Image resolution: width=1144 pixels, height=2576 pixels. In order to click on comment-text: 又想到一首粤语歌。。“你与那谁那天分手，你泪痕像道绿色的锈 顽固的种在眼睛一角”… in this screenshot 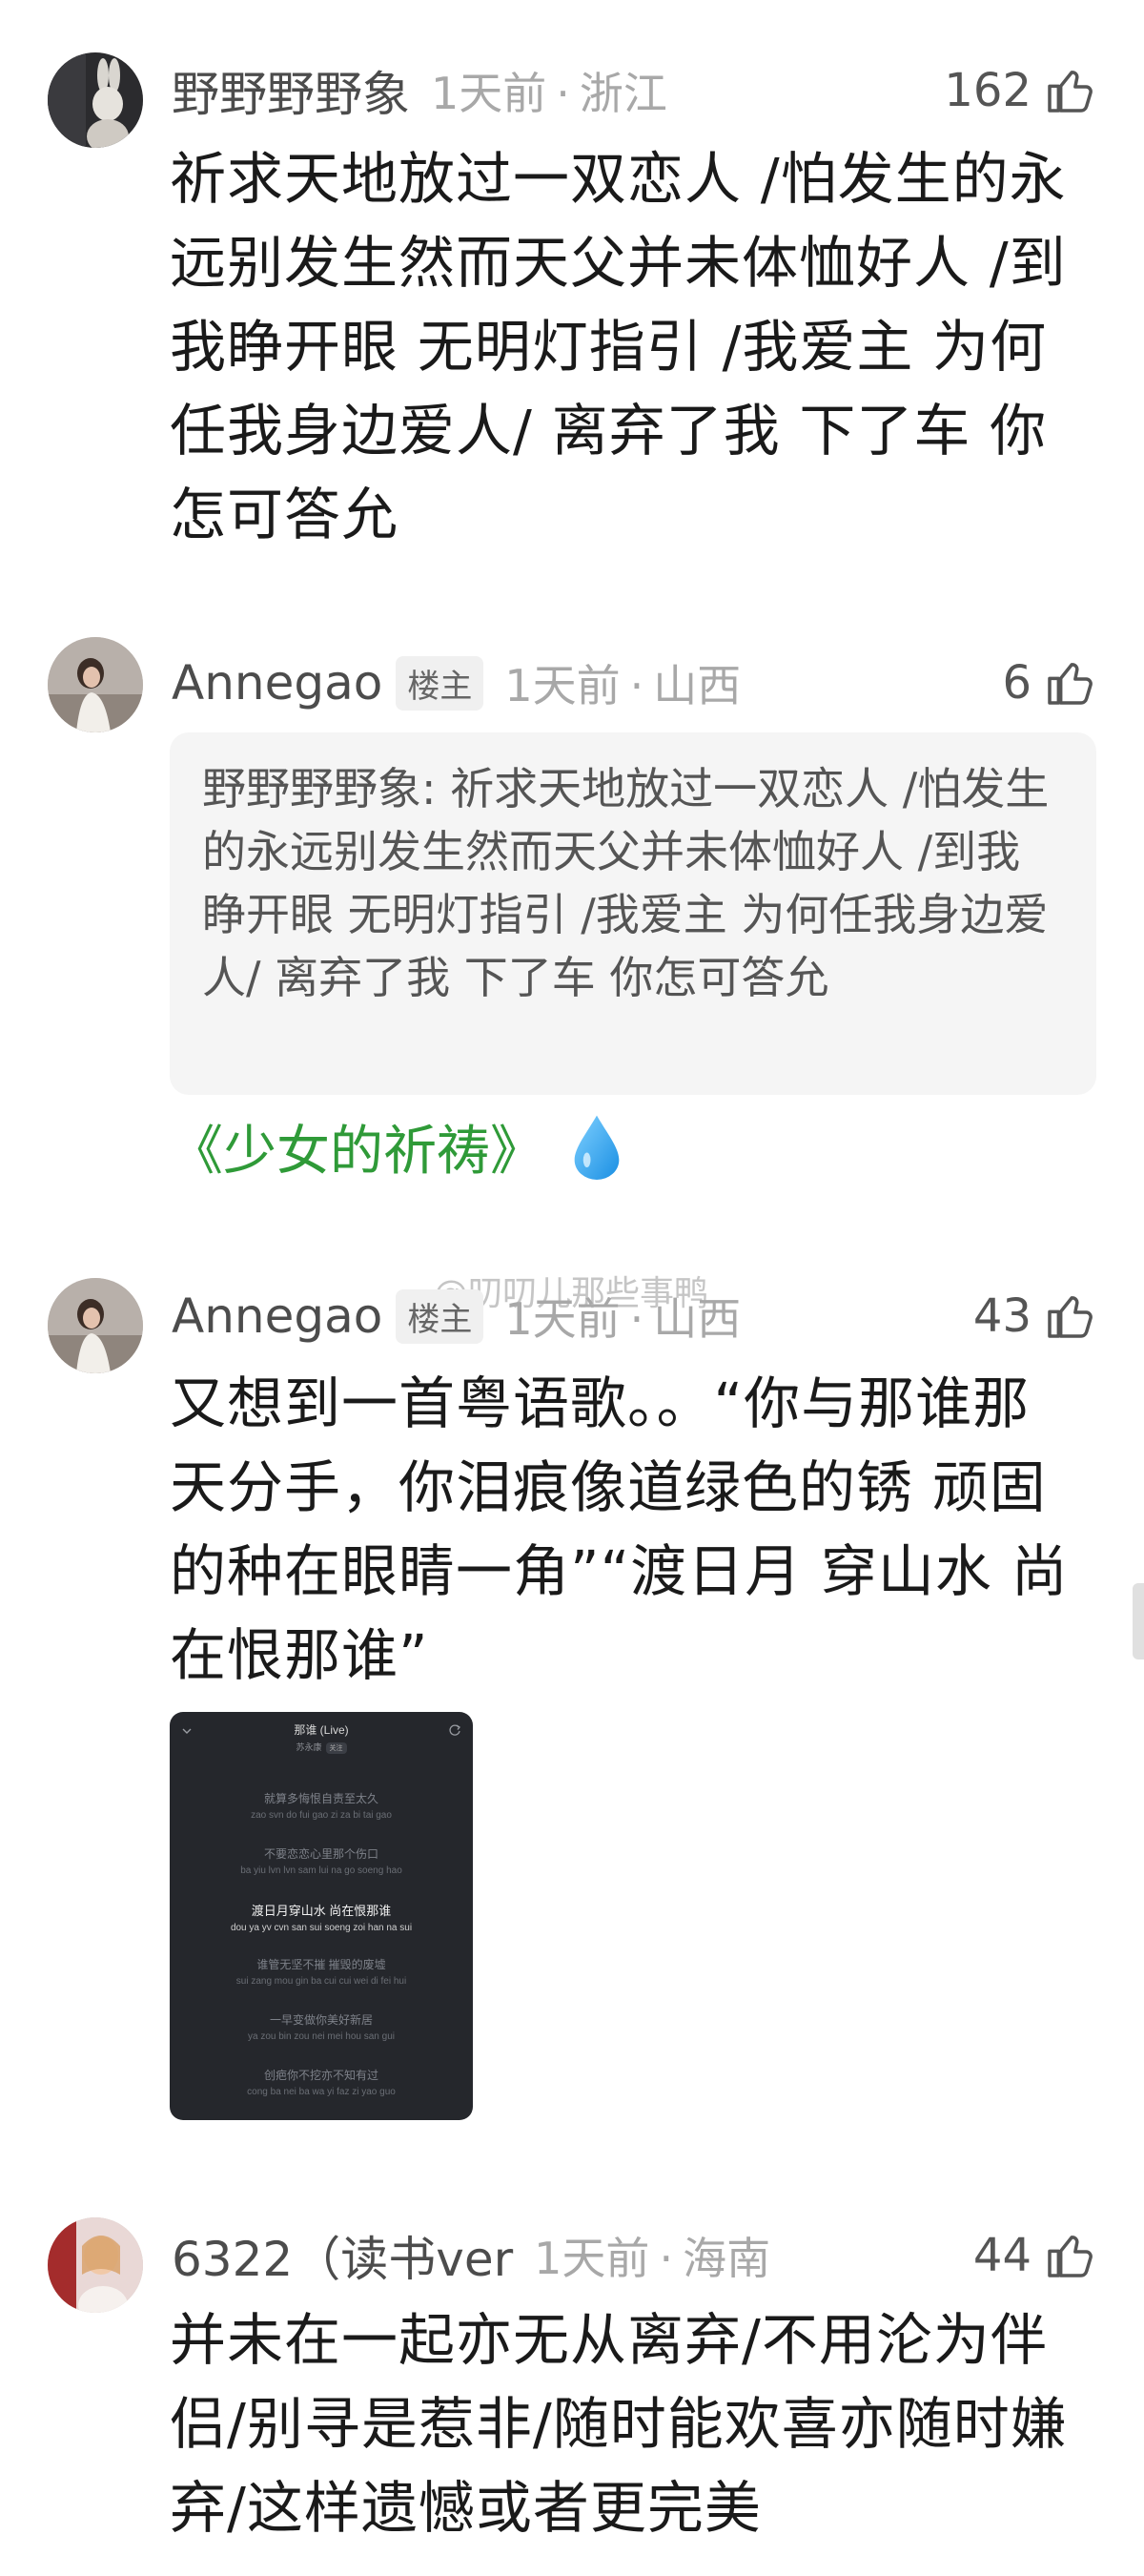, I will do `click(619, 1529)`.